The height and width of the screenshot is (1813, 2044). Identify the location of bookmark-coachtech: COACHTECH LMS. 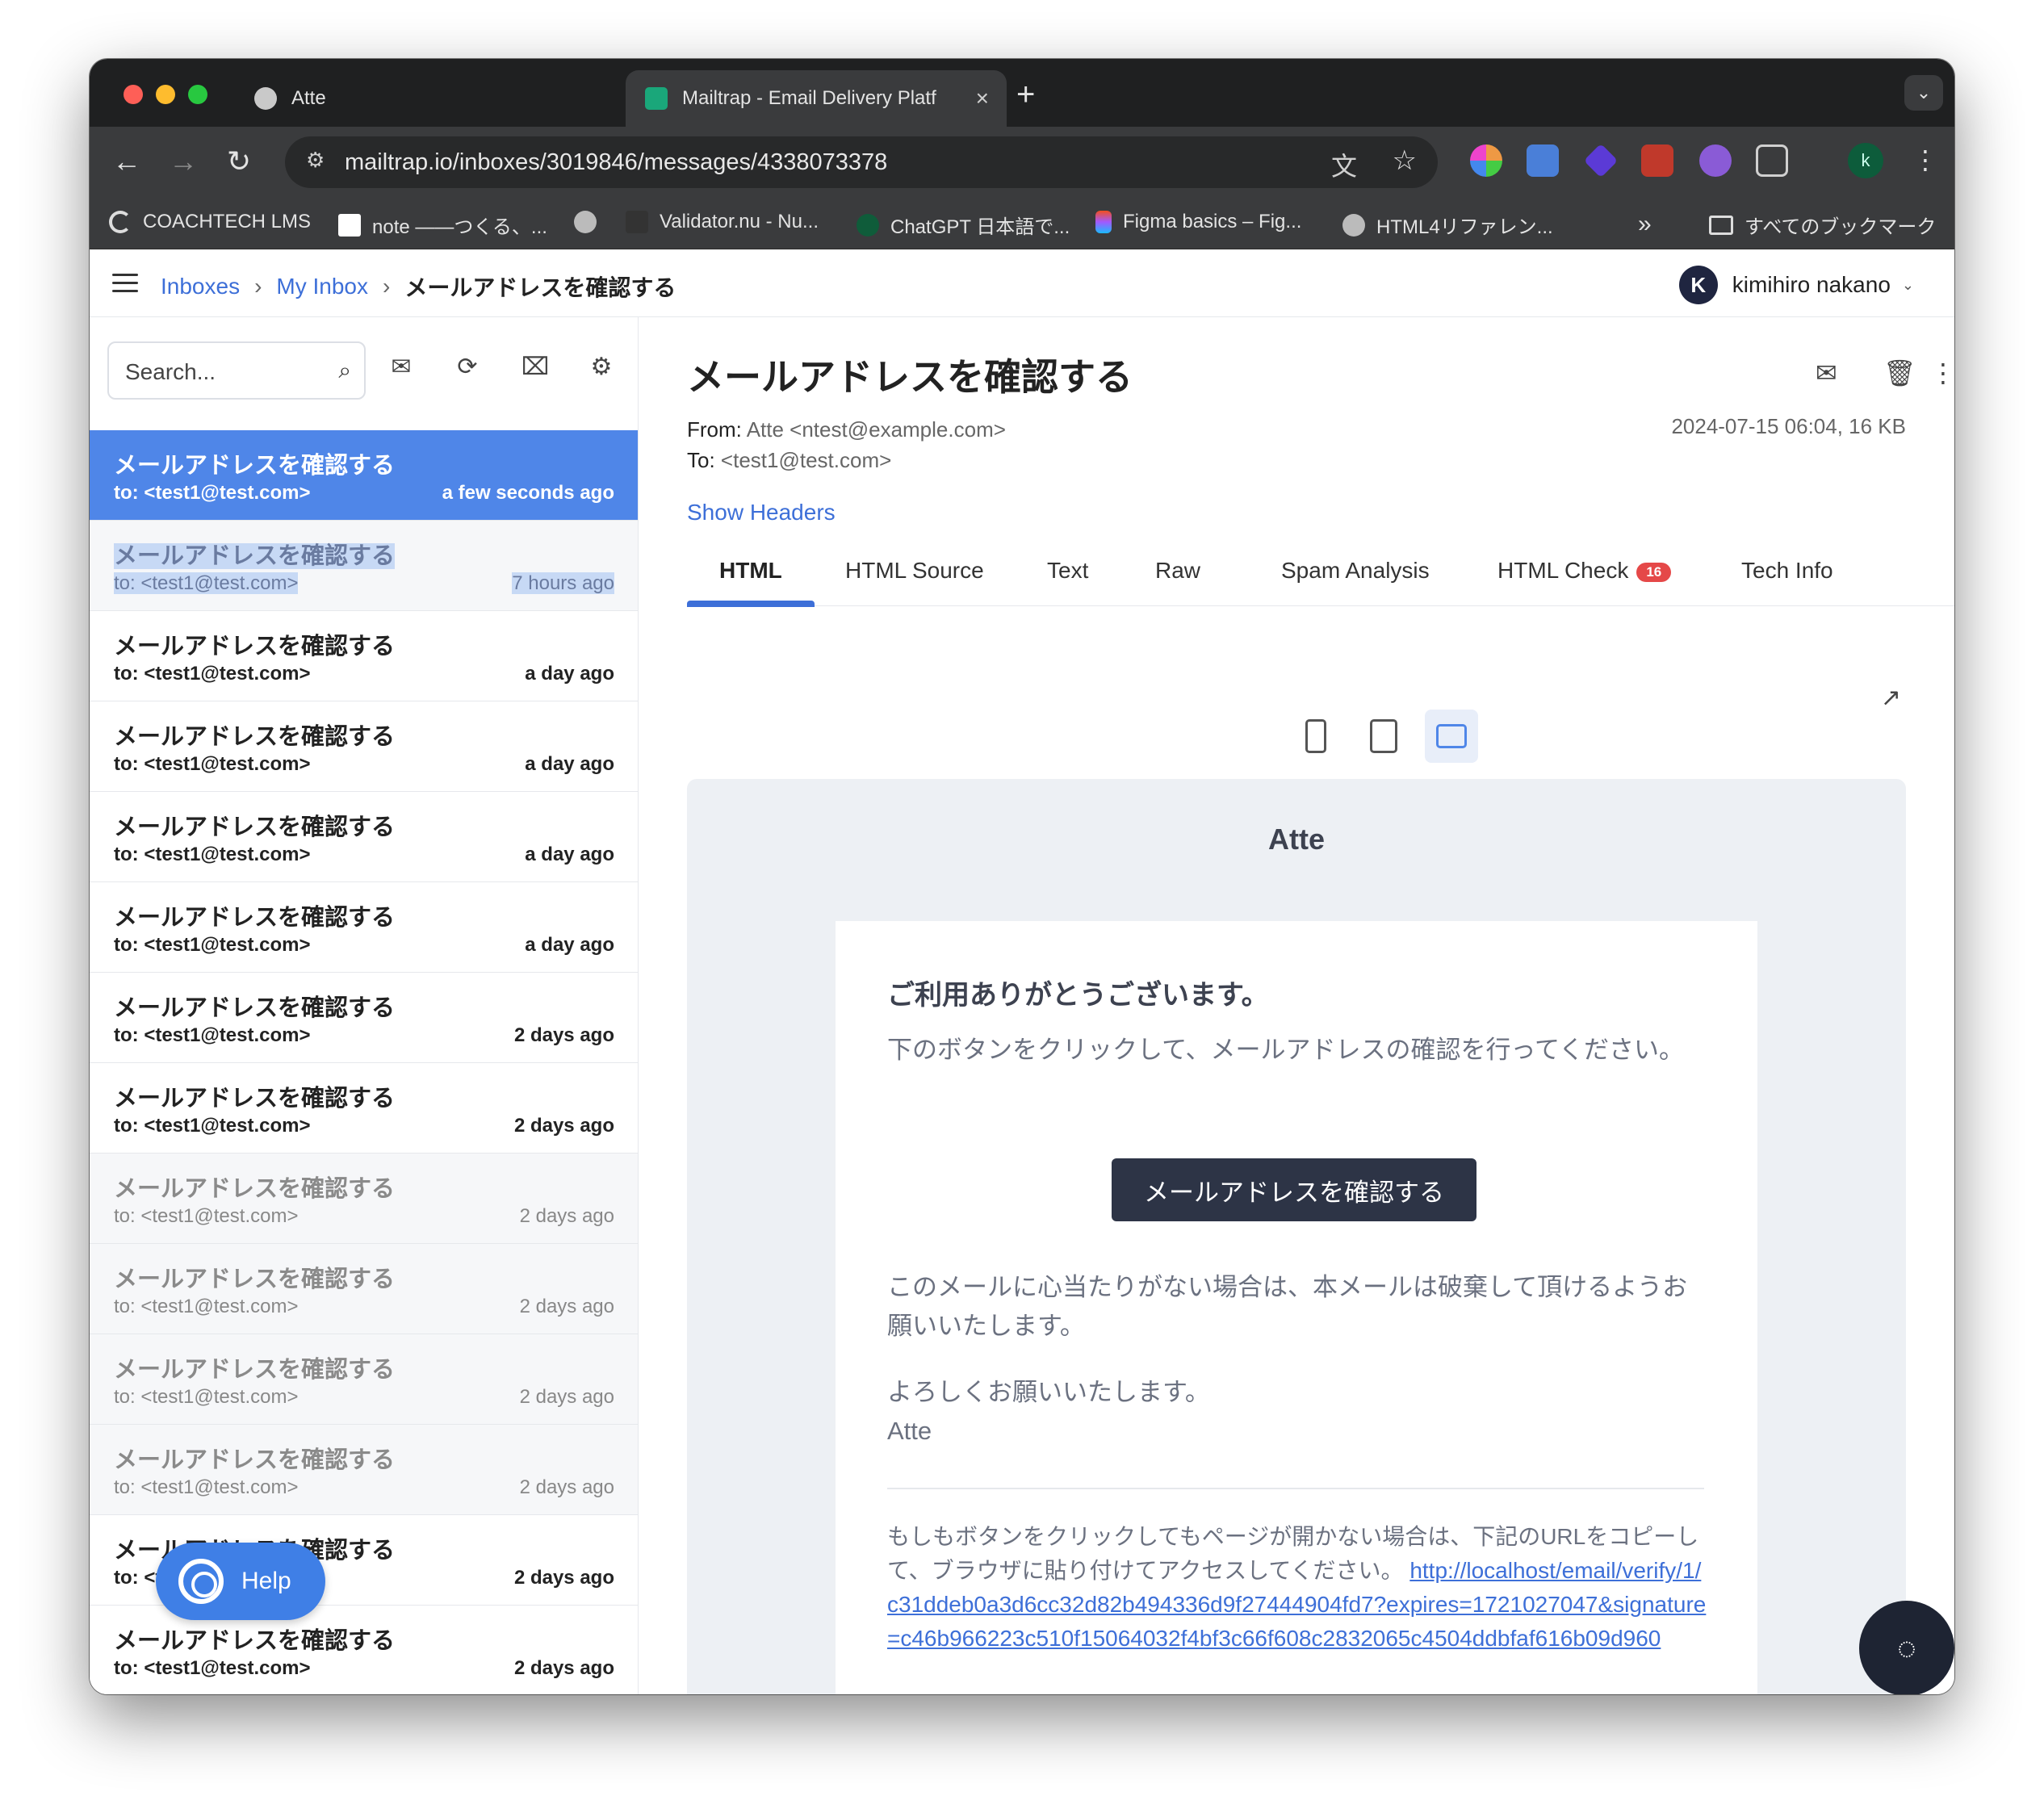
(210, 222).